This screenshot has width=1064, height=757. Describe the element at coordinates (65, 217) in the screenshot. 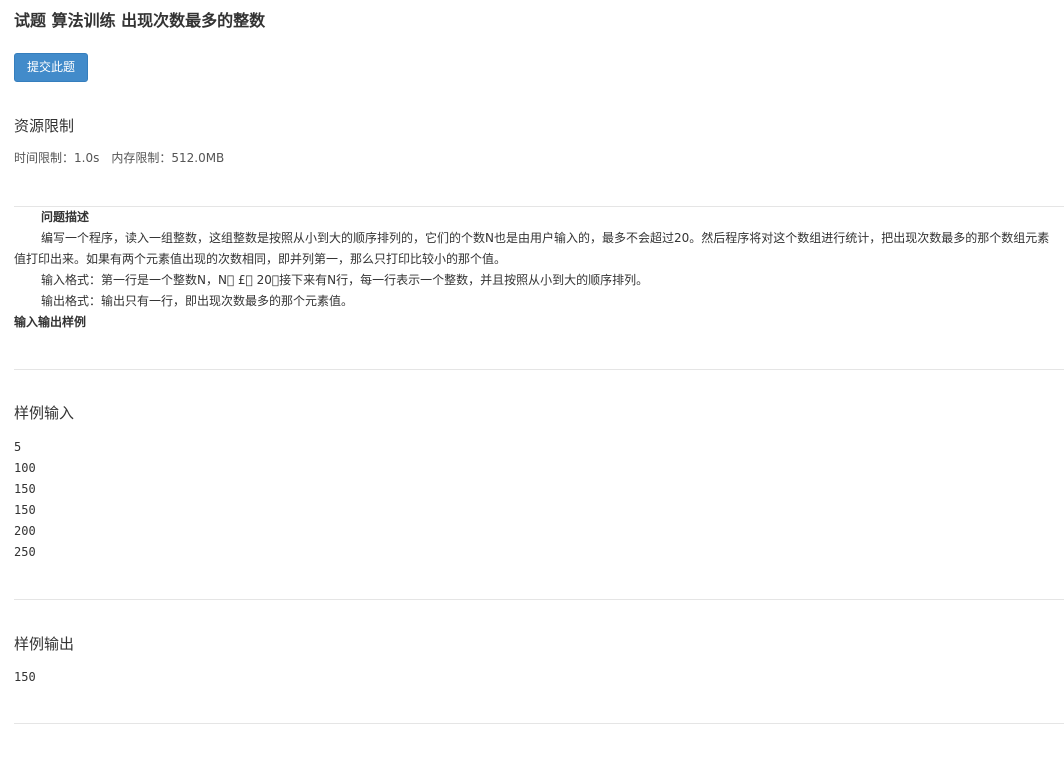

I see `description-heading: 问题描述` at that location.